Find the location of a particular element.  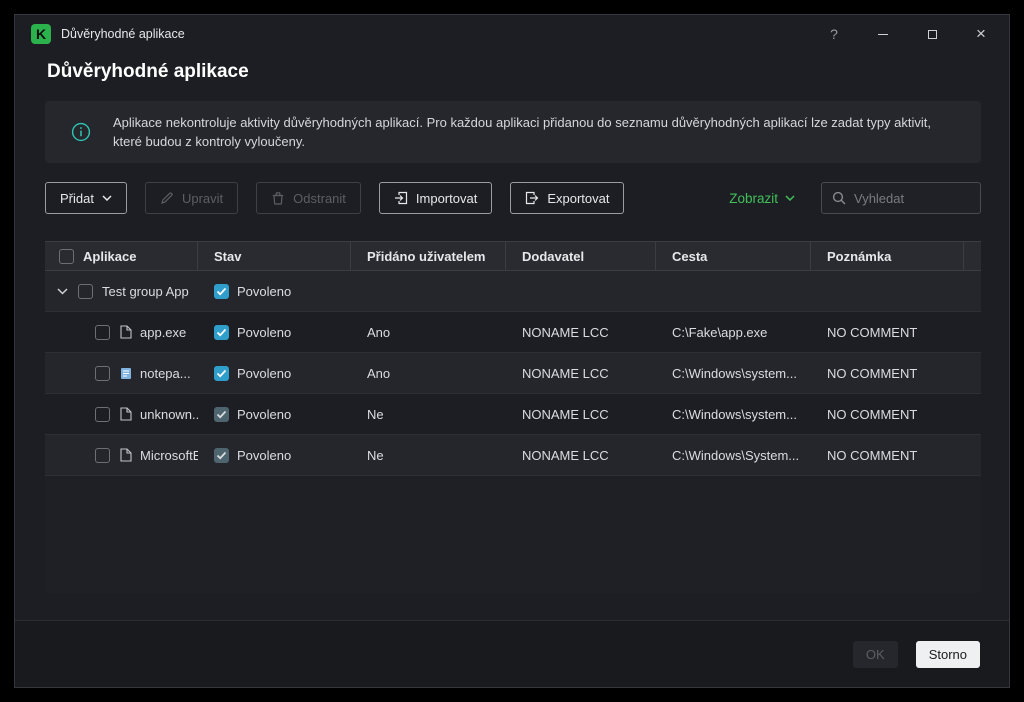

close-button: × is located at coordinates (981, 34).